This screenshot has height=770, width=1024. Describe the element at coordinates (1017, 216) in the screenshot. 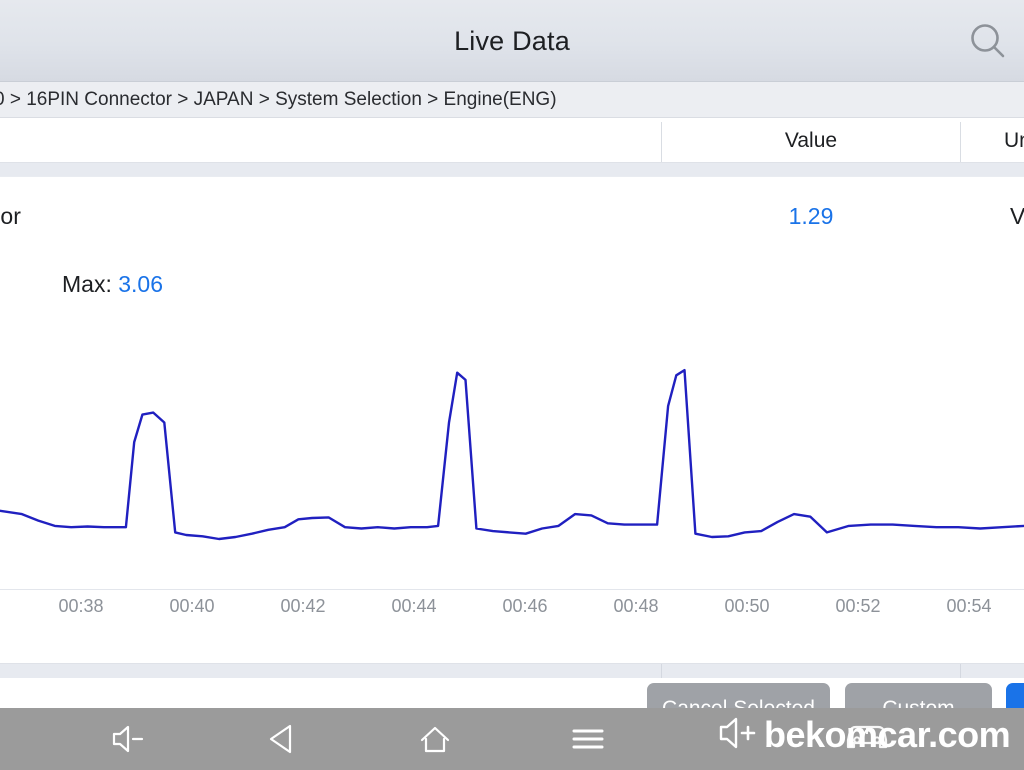

I see `parameter-unit: V` at that location.